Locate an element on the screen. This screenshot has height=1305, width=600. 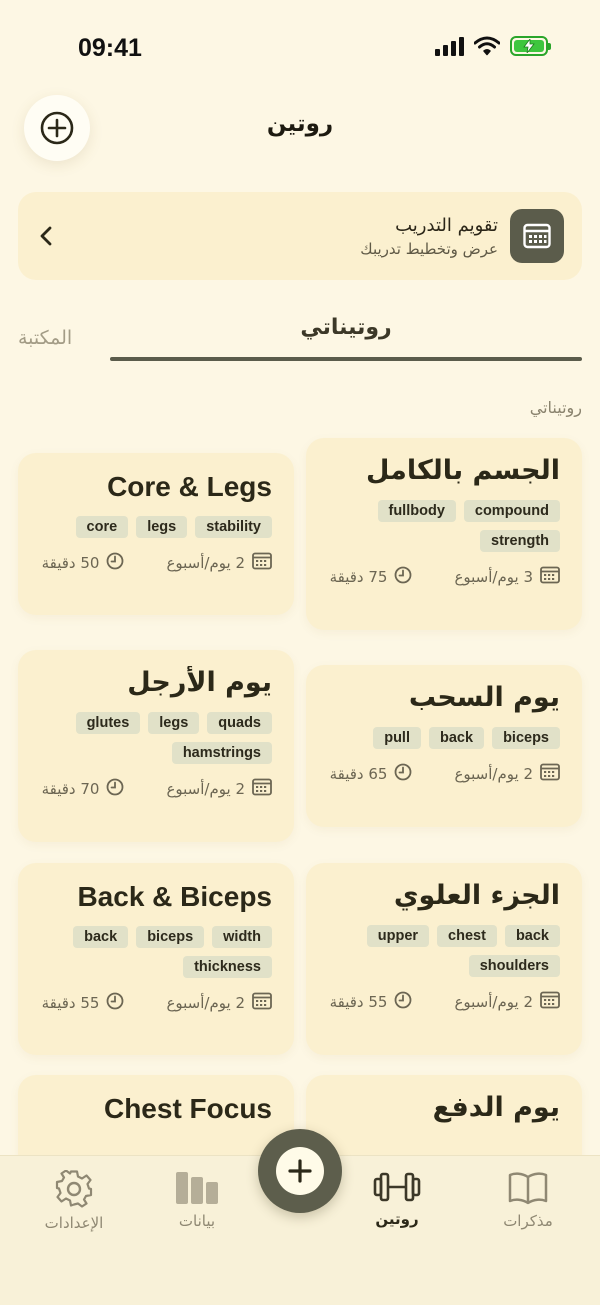
routine-title: Core & Legs is located at coordinates (189, 486).